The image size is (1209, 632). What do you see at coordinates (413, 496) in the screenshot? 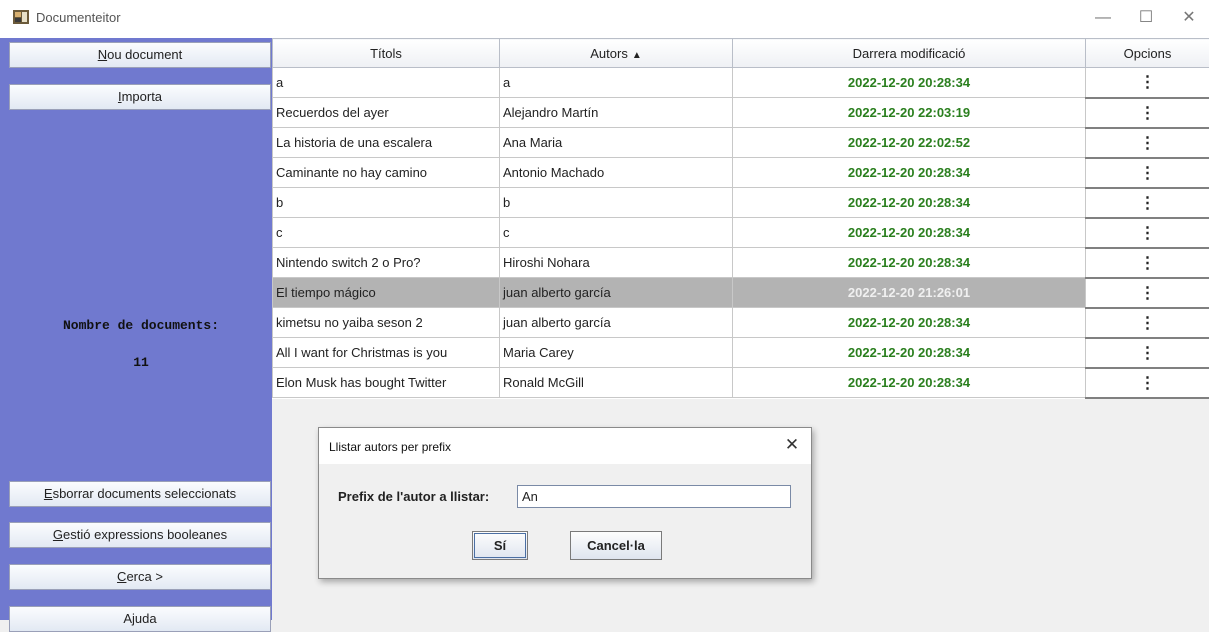
I see `prefix-label: Prefix de l'autor a llistar:` at bounding box center [413, 496].